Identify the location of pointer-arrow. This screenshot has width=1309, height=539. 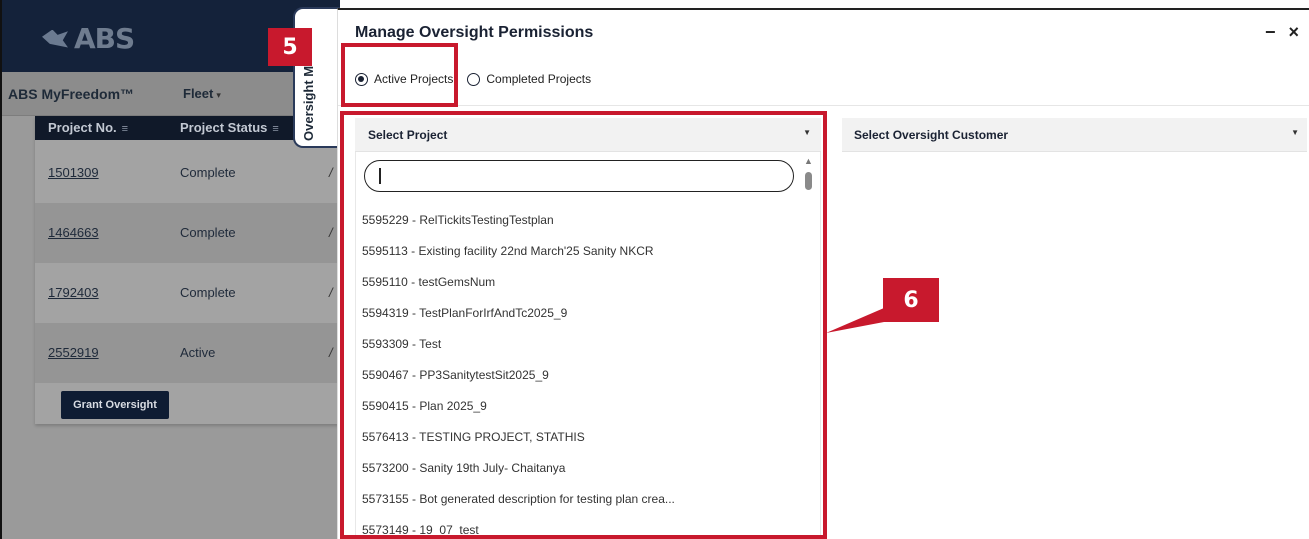
(855, 320).